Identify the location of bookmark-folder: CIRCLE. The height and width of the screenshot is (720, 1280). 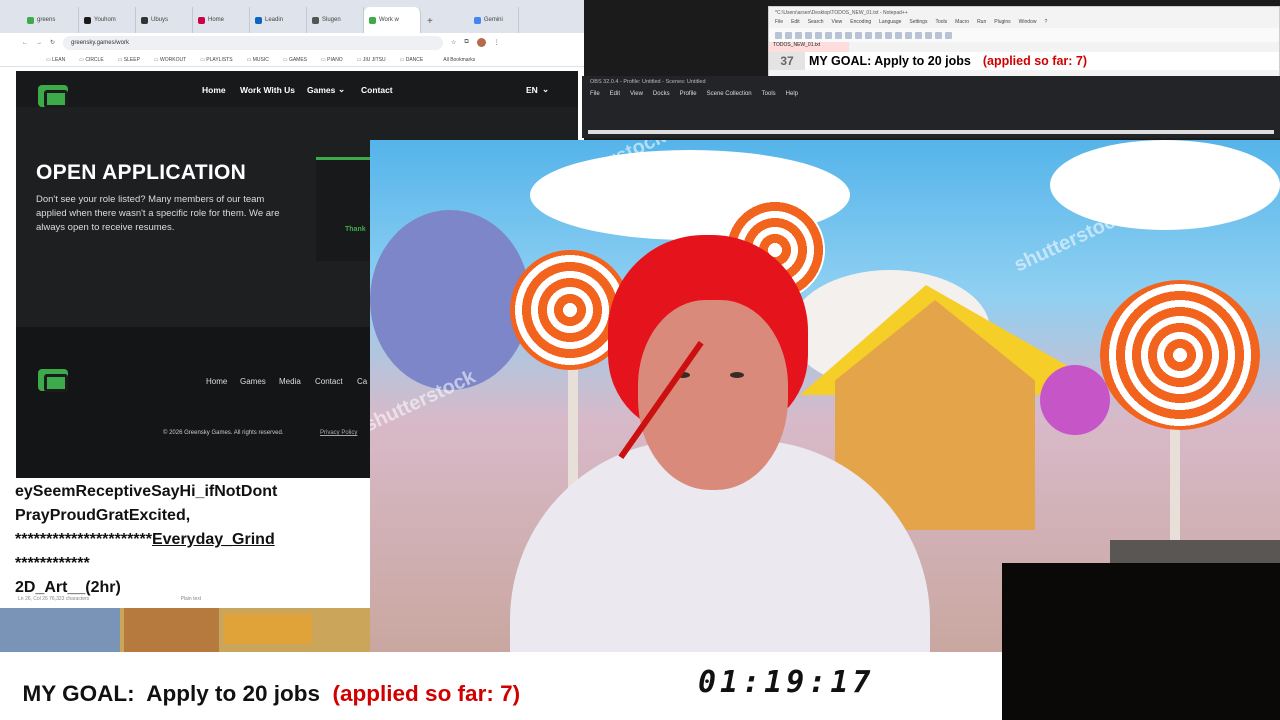
(91, 60).